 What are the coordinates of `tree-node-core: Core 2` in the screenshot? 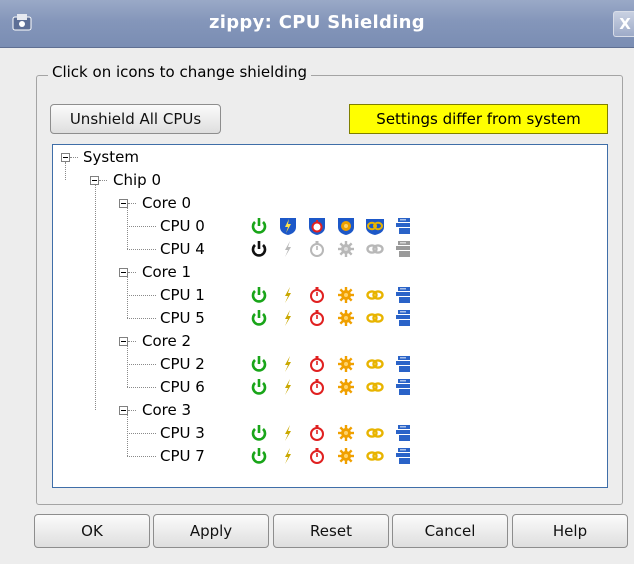 It's located at (167, 341).